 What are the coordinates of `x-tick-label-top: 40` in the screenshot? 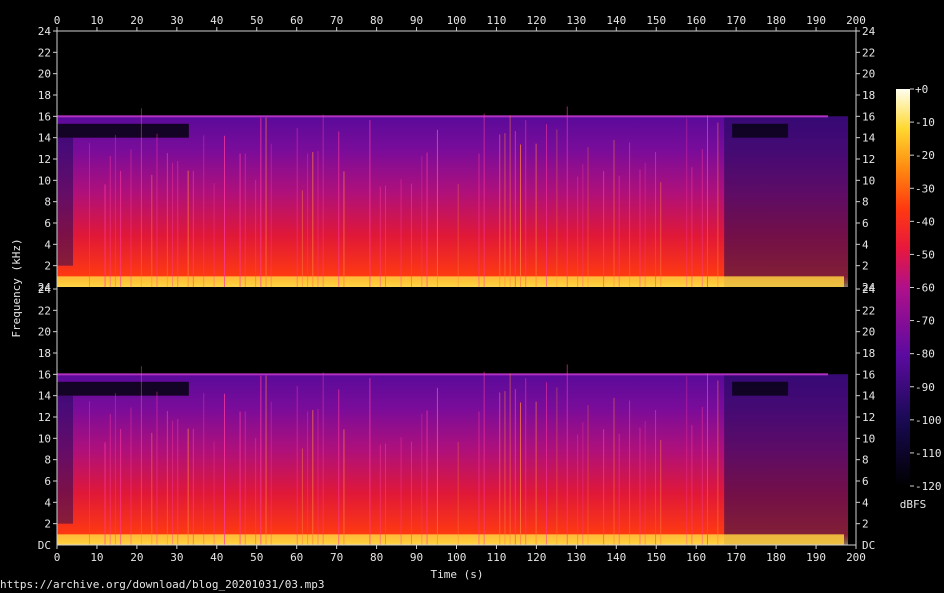 It's located at (216, 20).